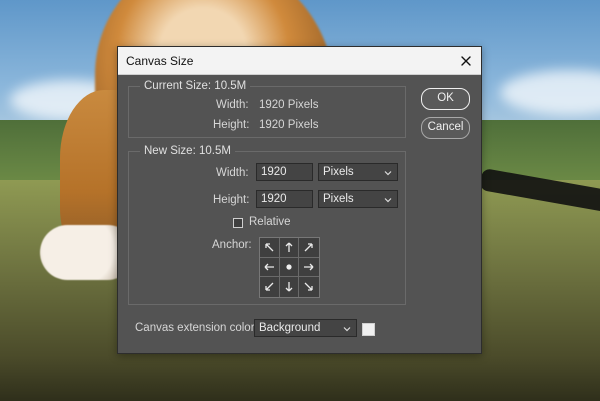  I want to click on new-height-unit-select: Pixels, so click(358, 199).